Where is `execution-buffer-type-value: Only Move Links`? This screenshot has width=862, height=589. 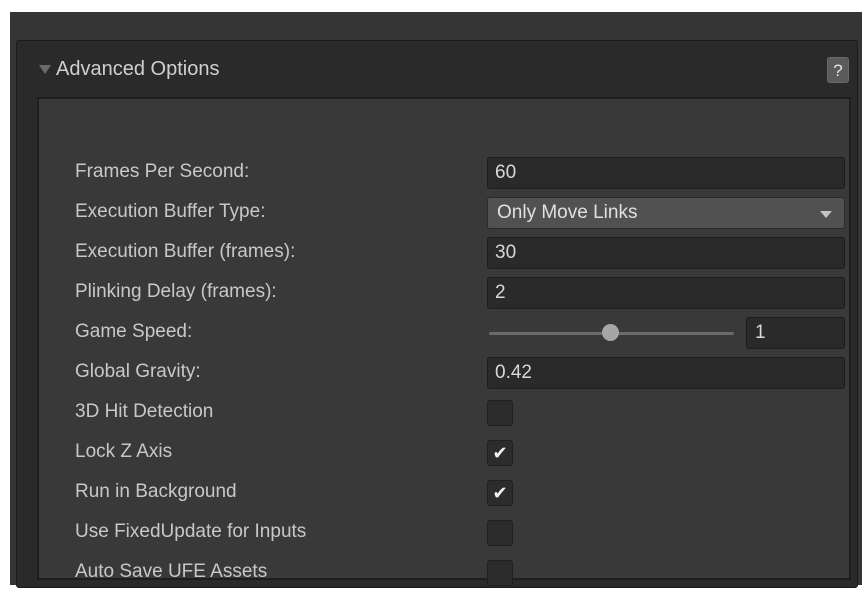
execution-buffer-type-value: Only Move Links is located at coordinates (567, 212).